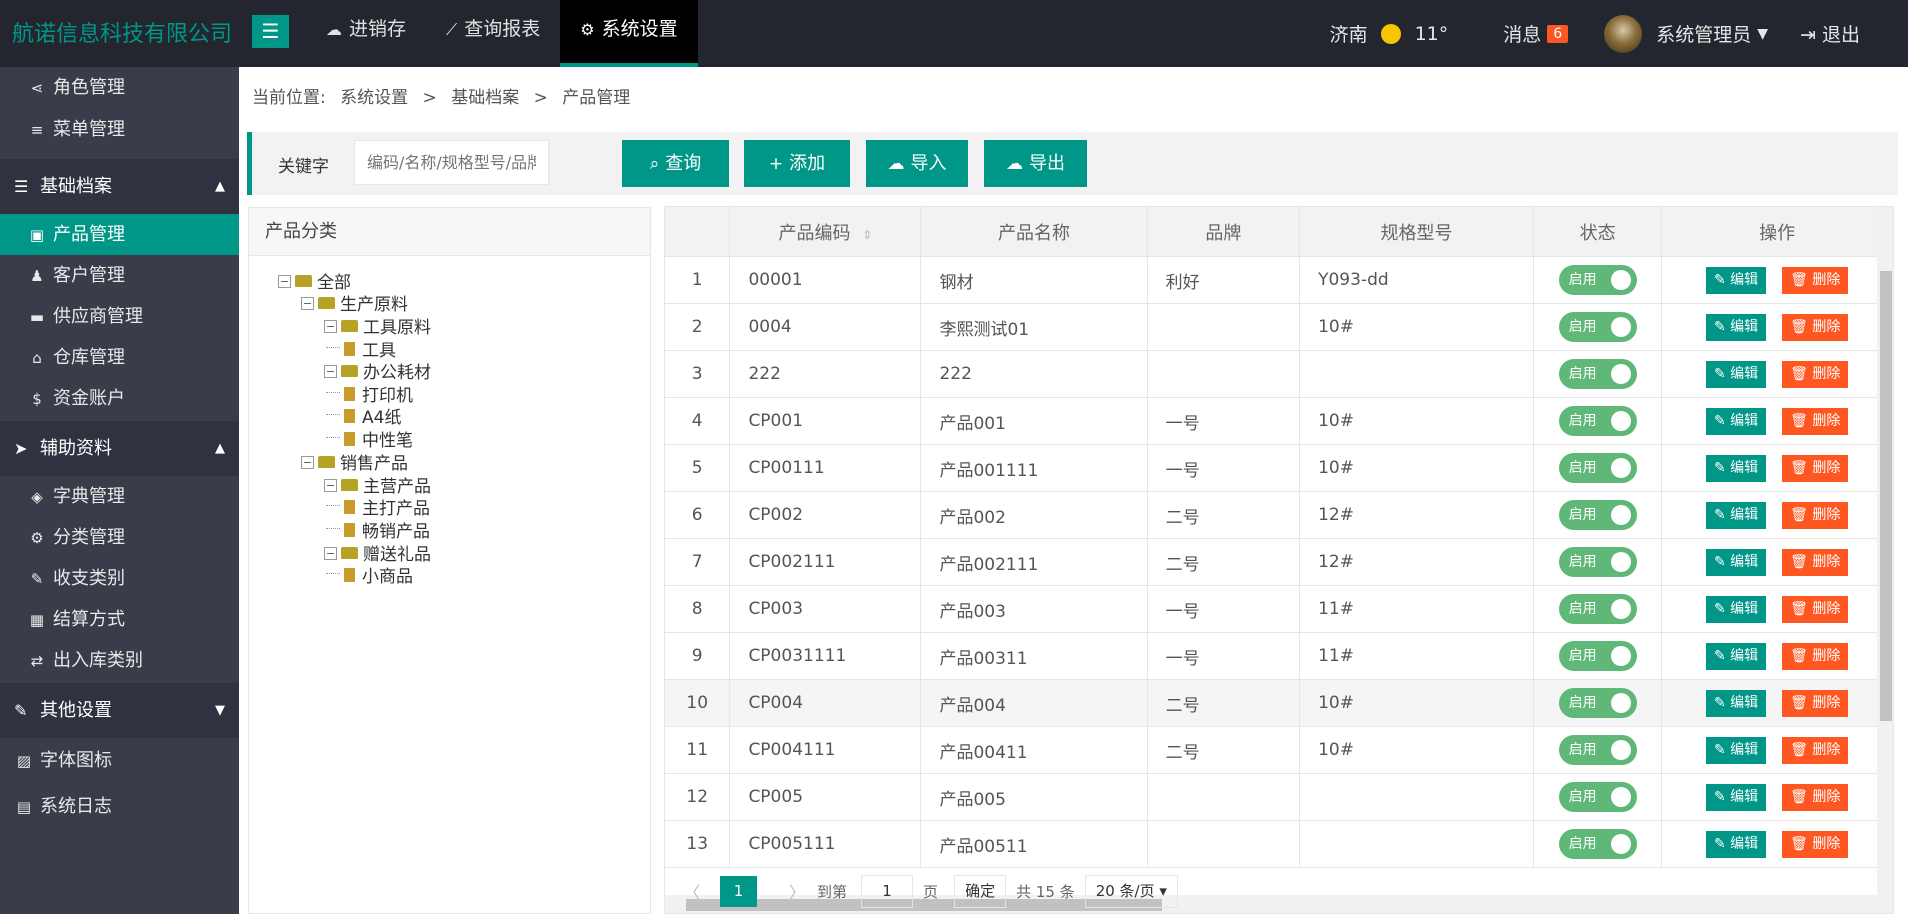  What do you see at coordinates (378, 509) in the screenshot?
I see `tree-node: 主打产品` at bounding box center [378, 509].